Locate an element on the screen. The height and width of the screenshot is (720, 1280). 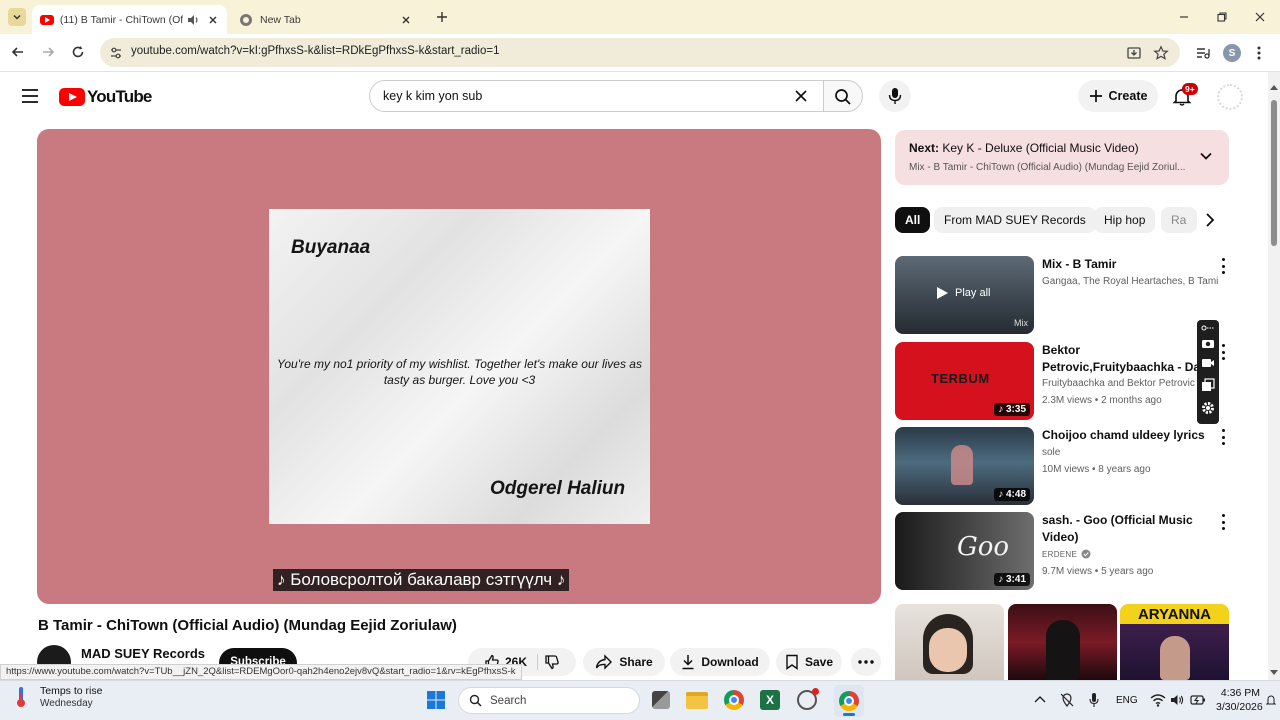
new-tab-plus-icon is located at coordinates (442, 17).